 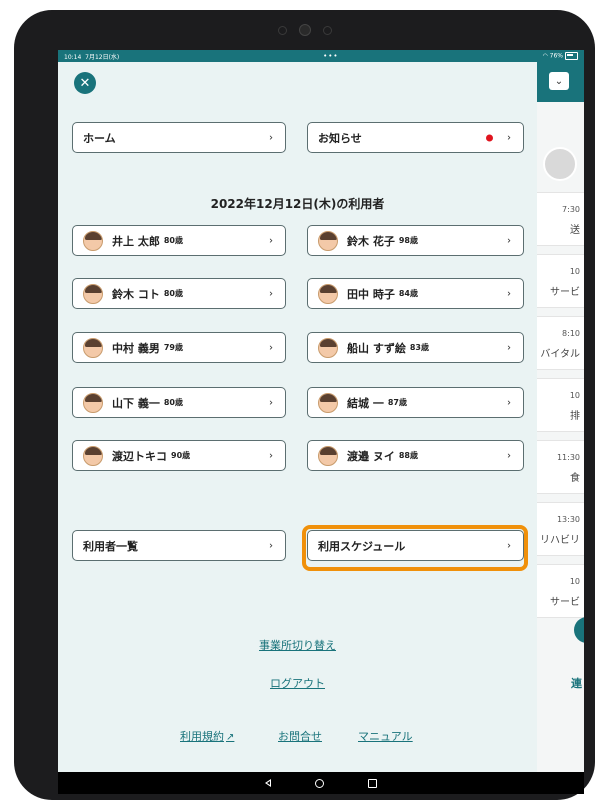 I want to click on user-list-button: 利用者一覧 ›, so click(x=179, y=545).